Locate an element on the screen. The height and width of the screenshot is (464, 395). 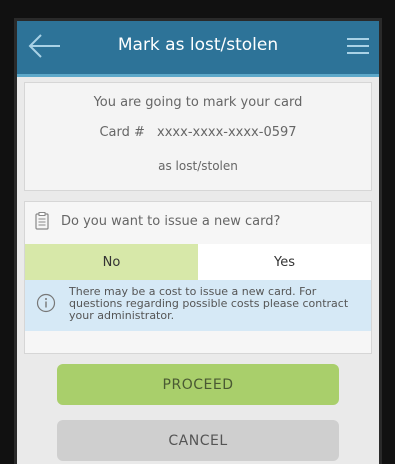
card-number-row: Card # xxxx-xxxx-xxxx-0597 is located at coordinates (198, 132).